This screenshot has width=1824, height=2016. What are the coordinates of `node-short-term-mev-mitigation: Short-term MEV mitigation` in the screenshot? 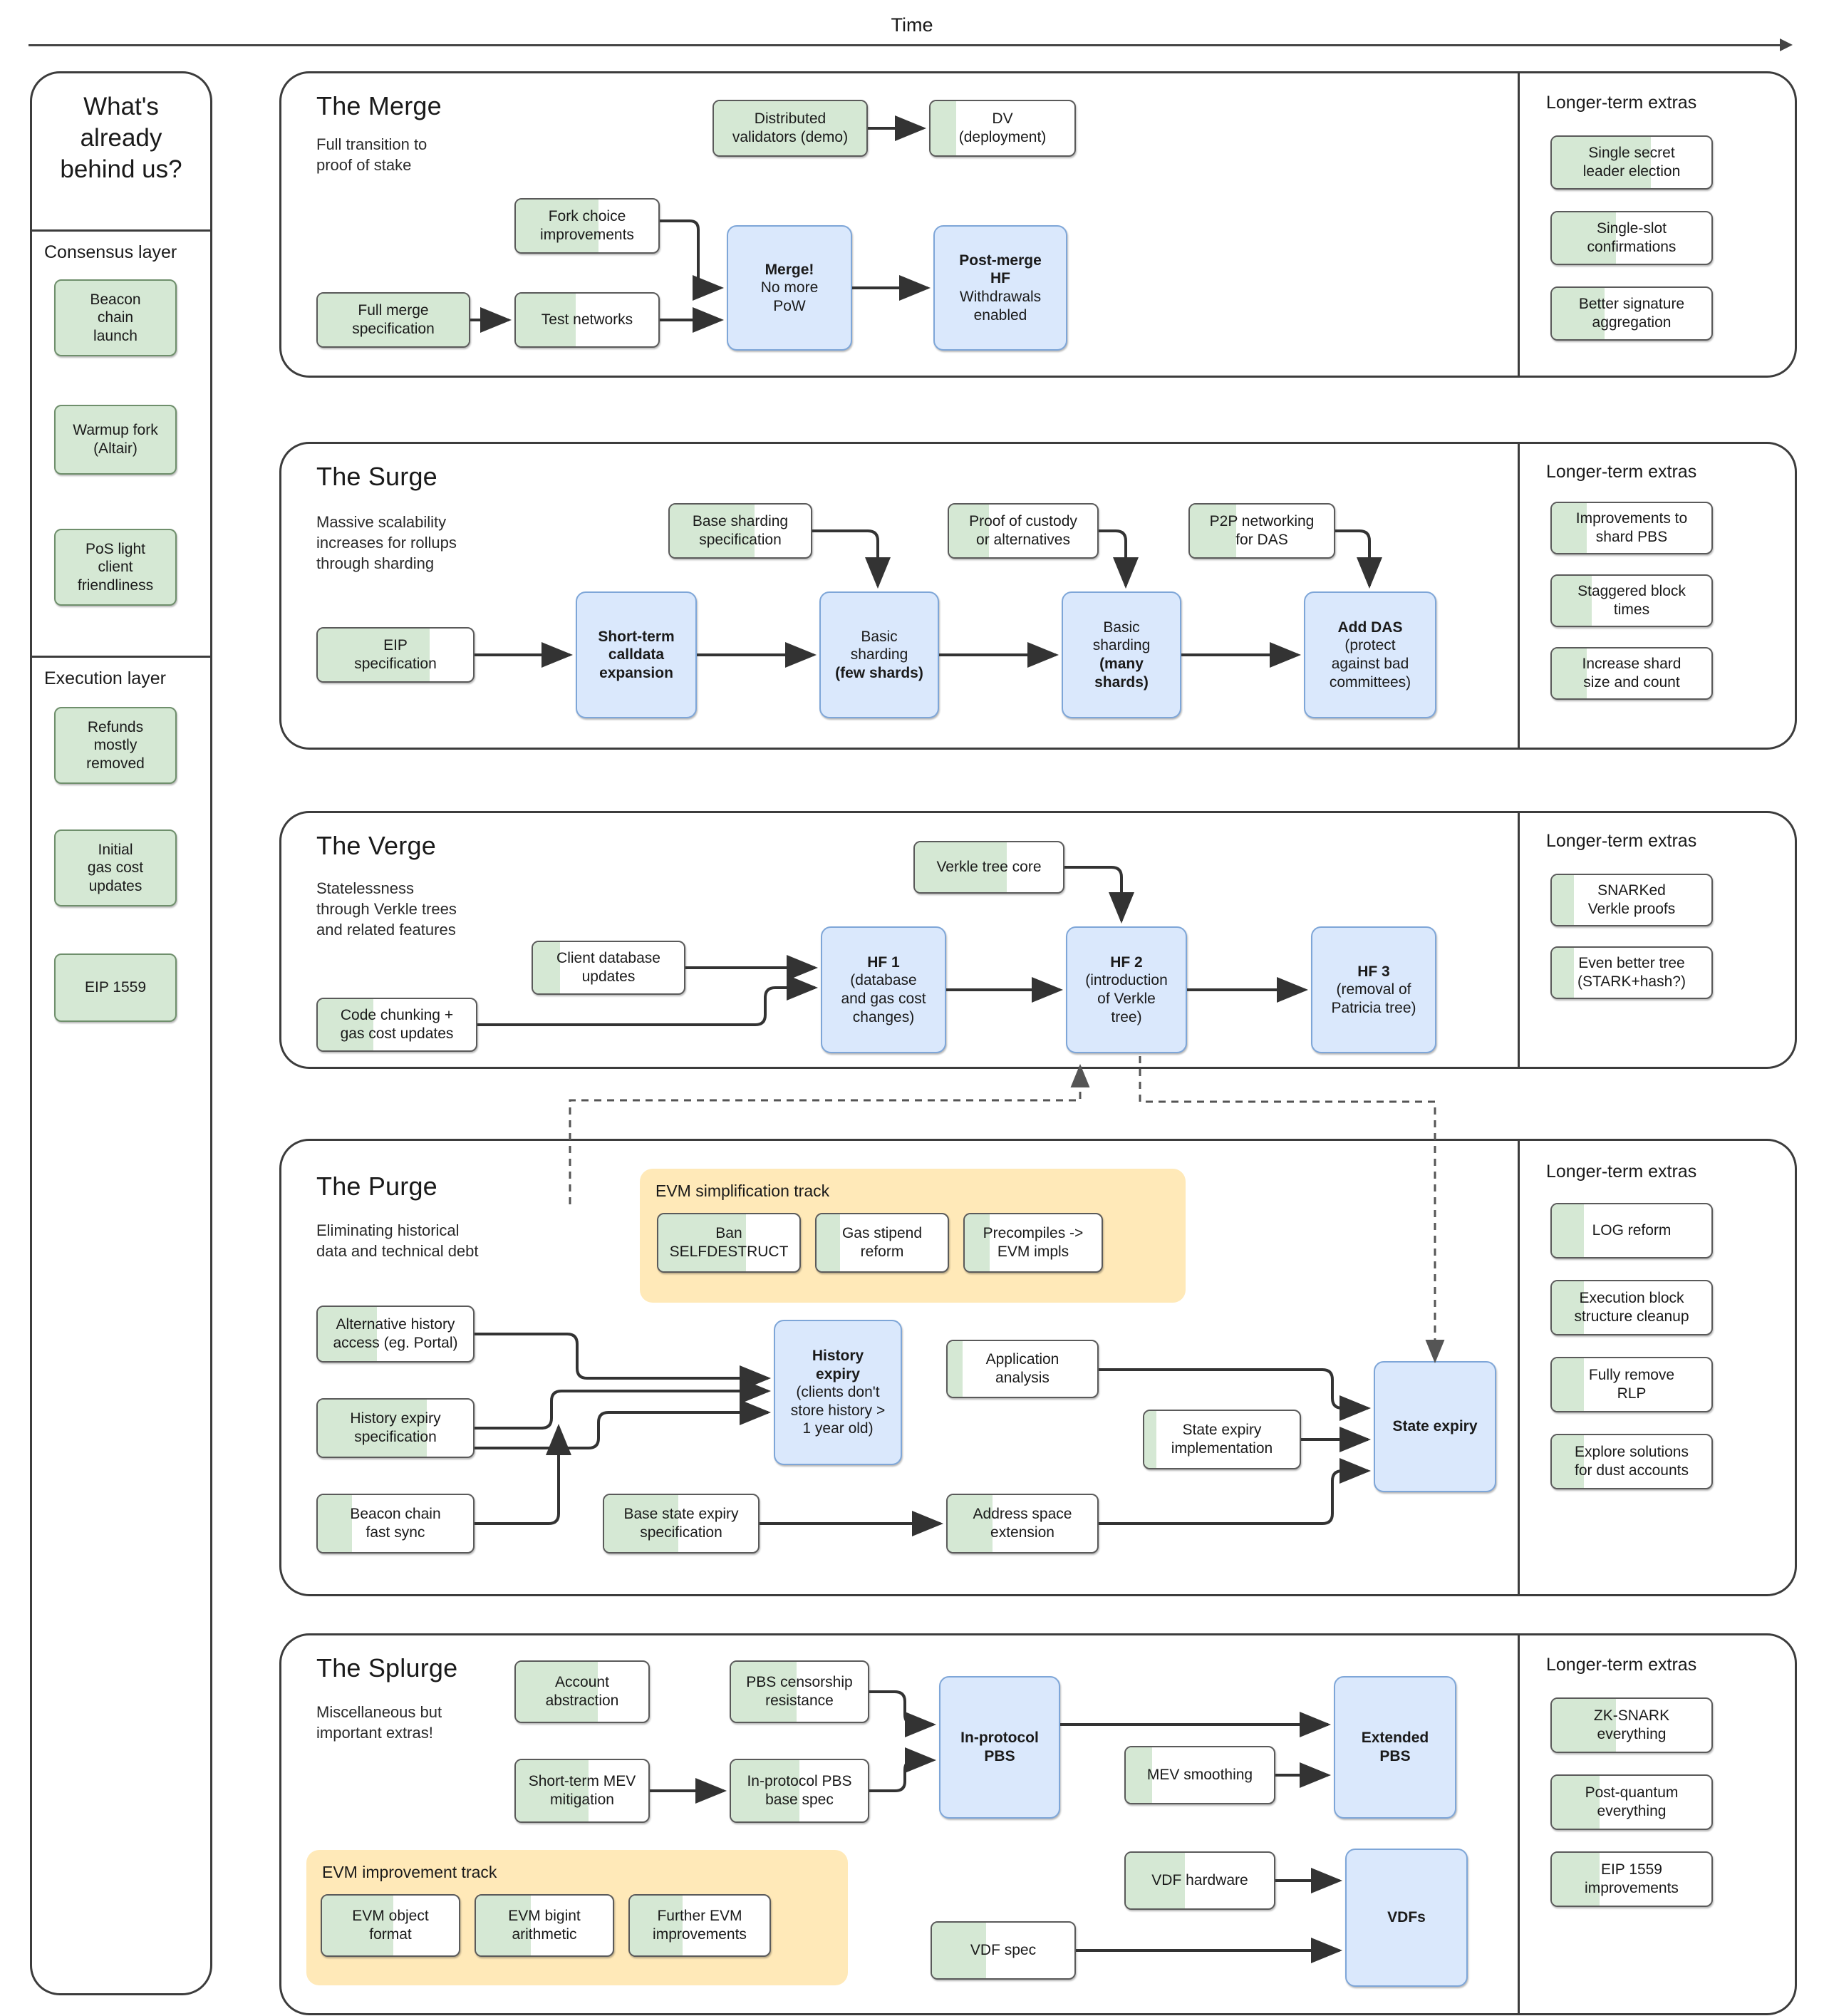 It's located at (582, 1791).